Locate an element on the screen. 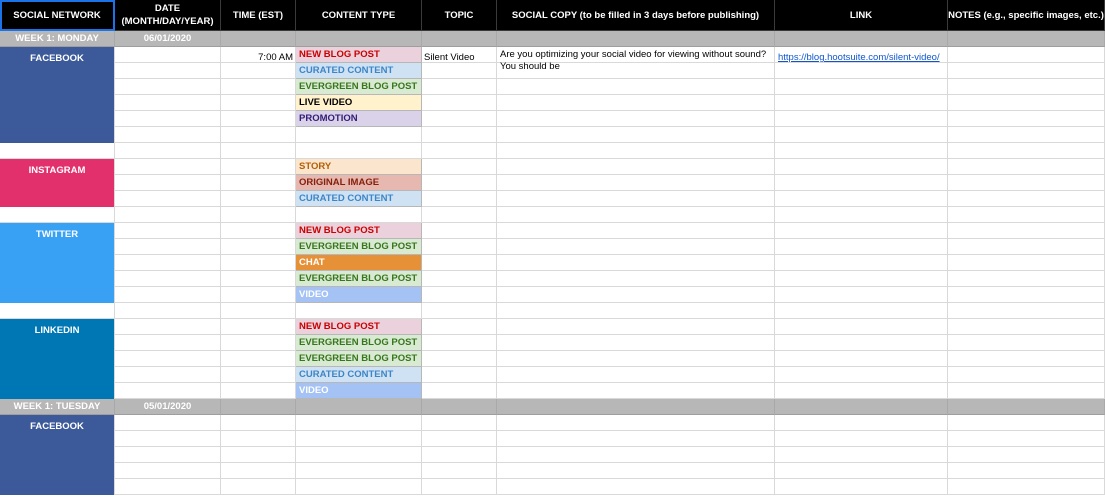  content-type-tag: ORIGINAL IMAGE is located at coordinates (359, 183).